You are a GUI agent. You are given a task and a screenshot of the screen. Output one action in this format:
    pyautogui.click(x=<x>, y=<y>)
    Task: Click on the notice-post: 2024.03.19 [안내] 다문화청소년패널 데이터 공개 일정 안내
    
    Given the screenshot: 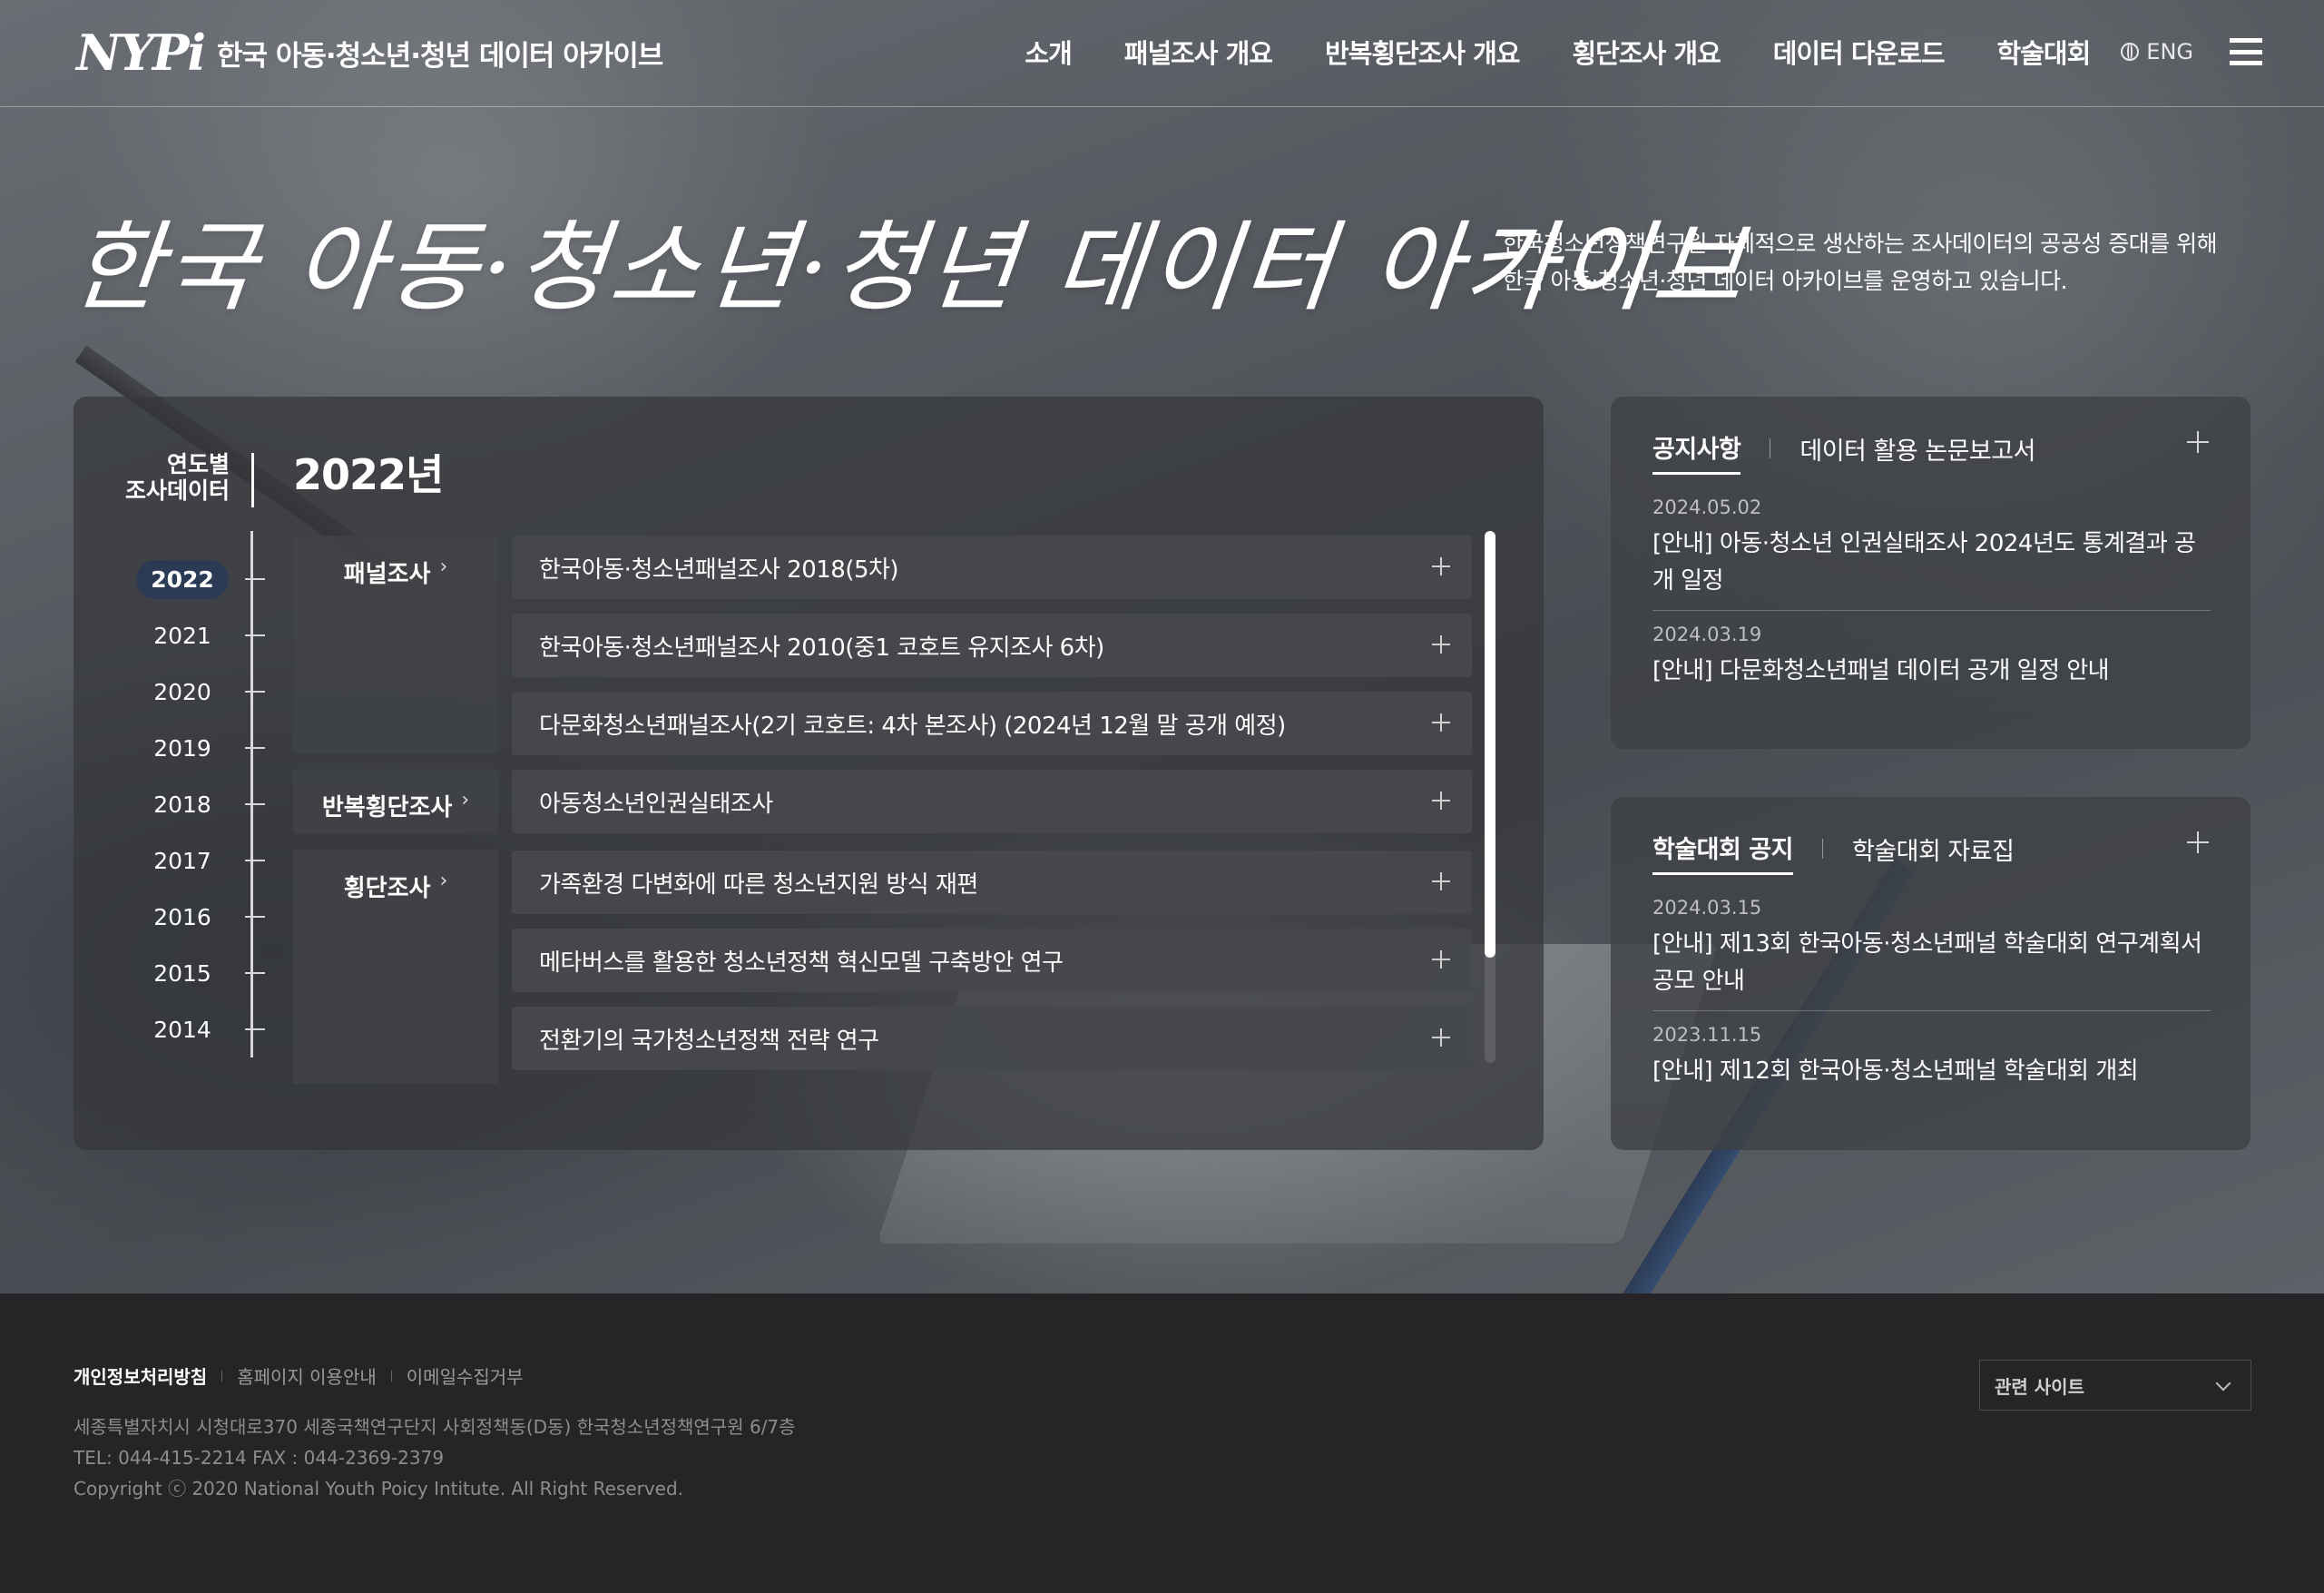 What is the action you would take?
    pyautogui.click(x=1931, y=657)
    